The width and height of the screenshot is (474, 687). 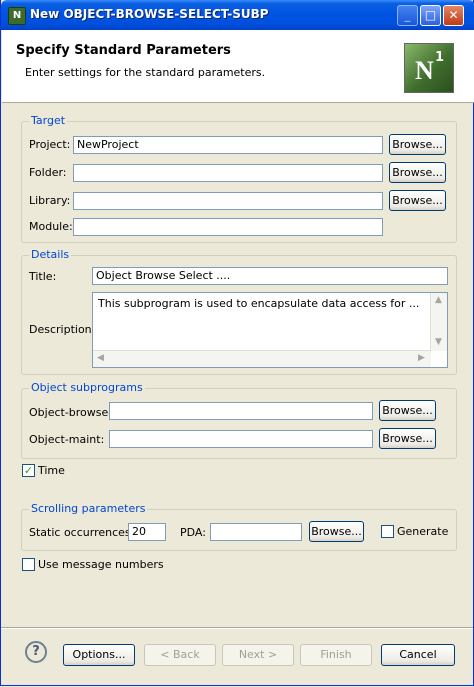 I want to click on time-label: Time, so click(x=51, y=470).